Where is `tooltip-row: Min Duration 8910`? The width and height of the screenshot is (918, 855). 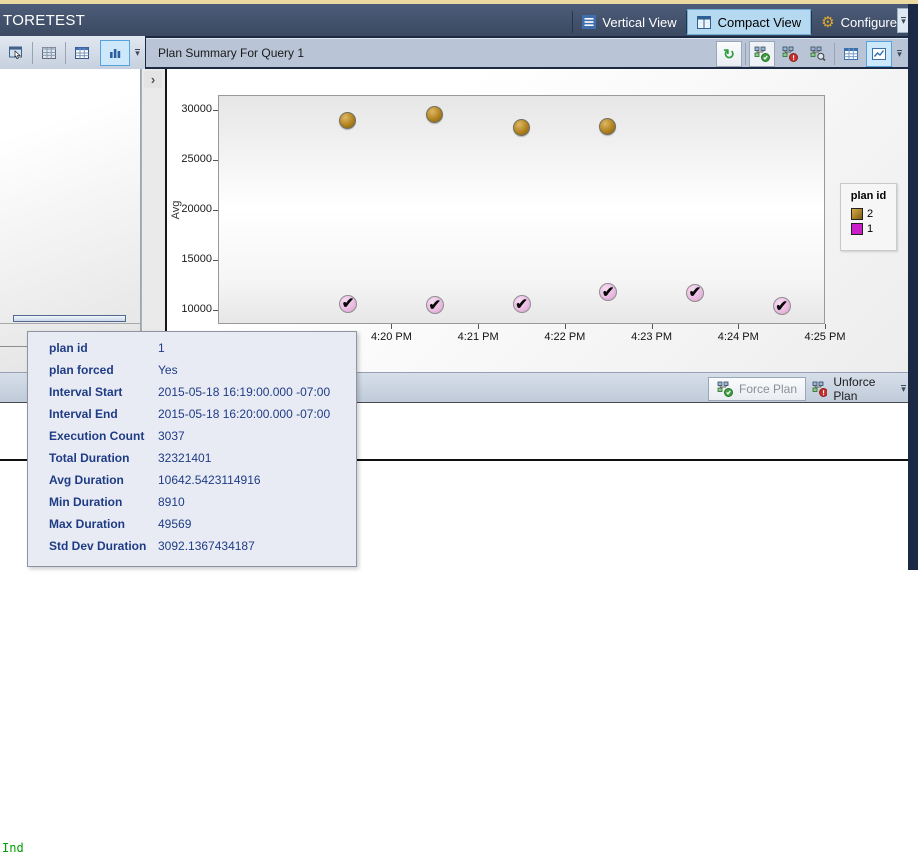 tooltip-row: Min Duration 8910 is located at coordinates (192, 502).